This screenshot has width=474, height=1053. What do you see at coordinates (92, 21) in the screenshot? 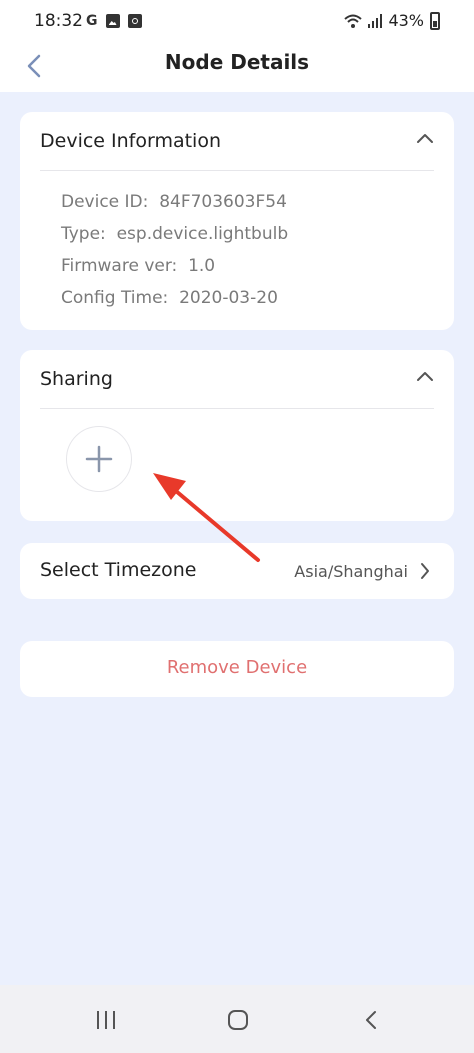
I see `google-icon: G` at bounding box center [92, 21].